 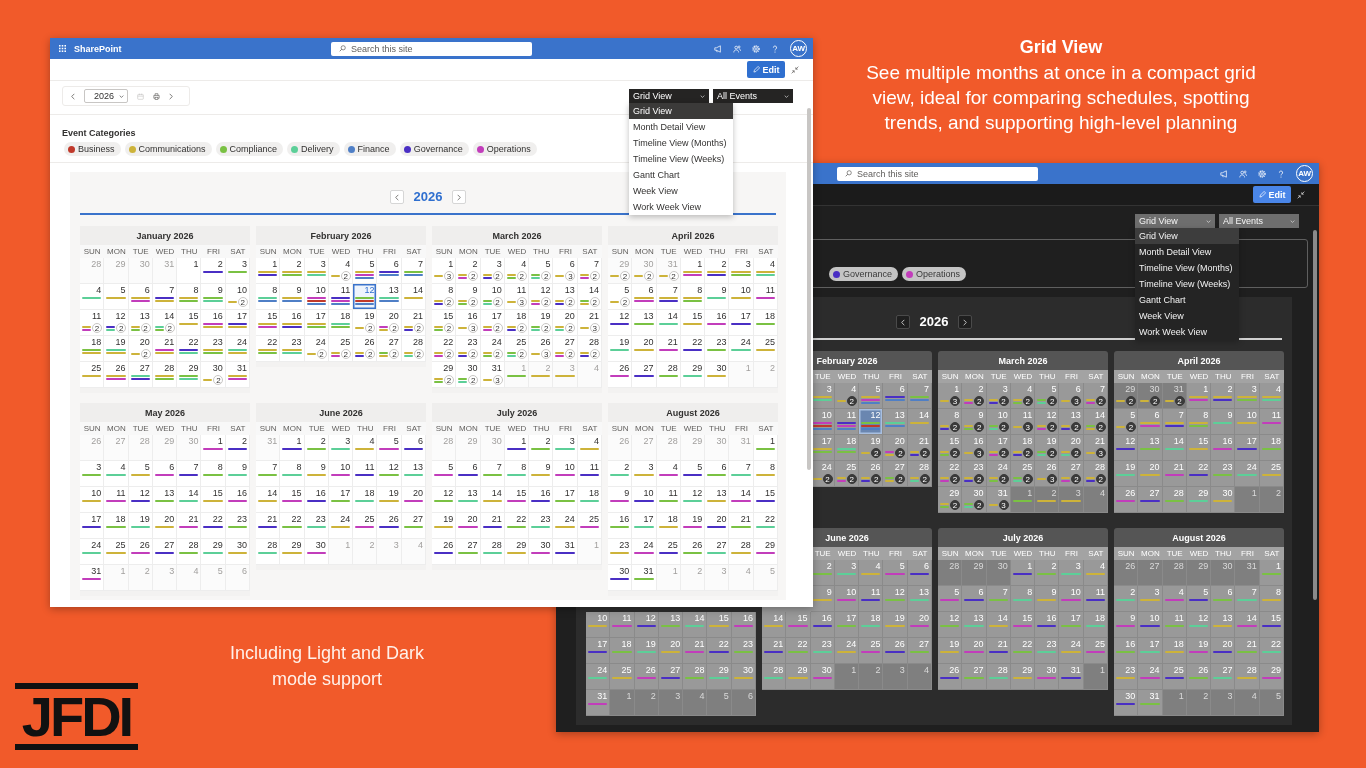 I want to click on day-cell: 26 2, so click(x=871, y=474).